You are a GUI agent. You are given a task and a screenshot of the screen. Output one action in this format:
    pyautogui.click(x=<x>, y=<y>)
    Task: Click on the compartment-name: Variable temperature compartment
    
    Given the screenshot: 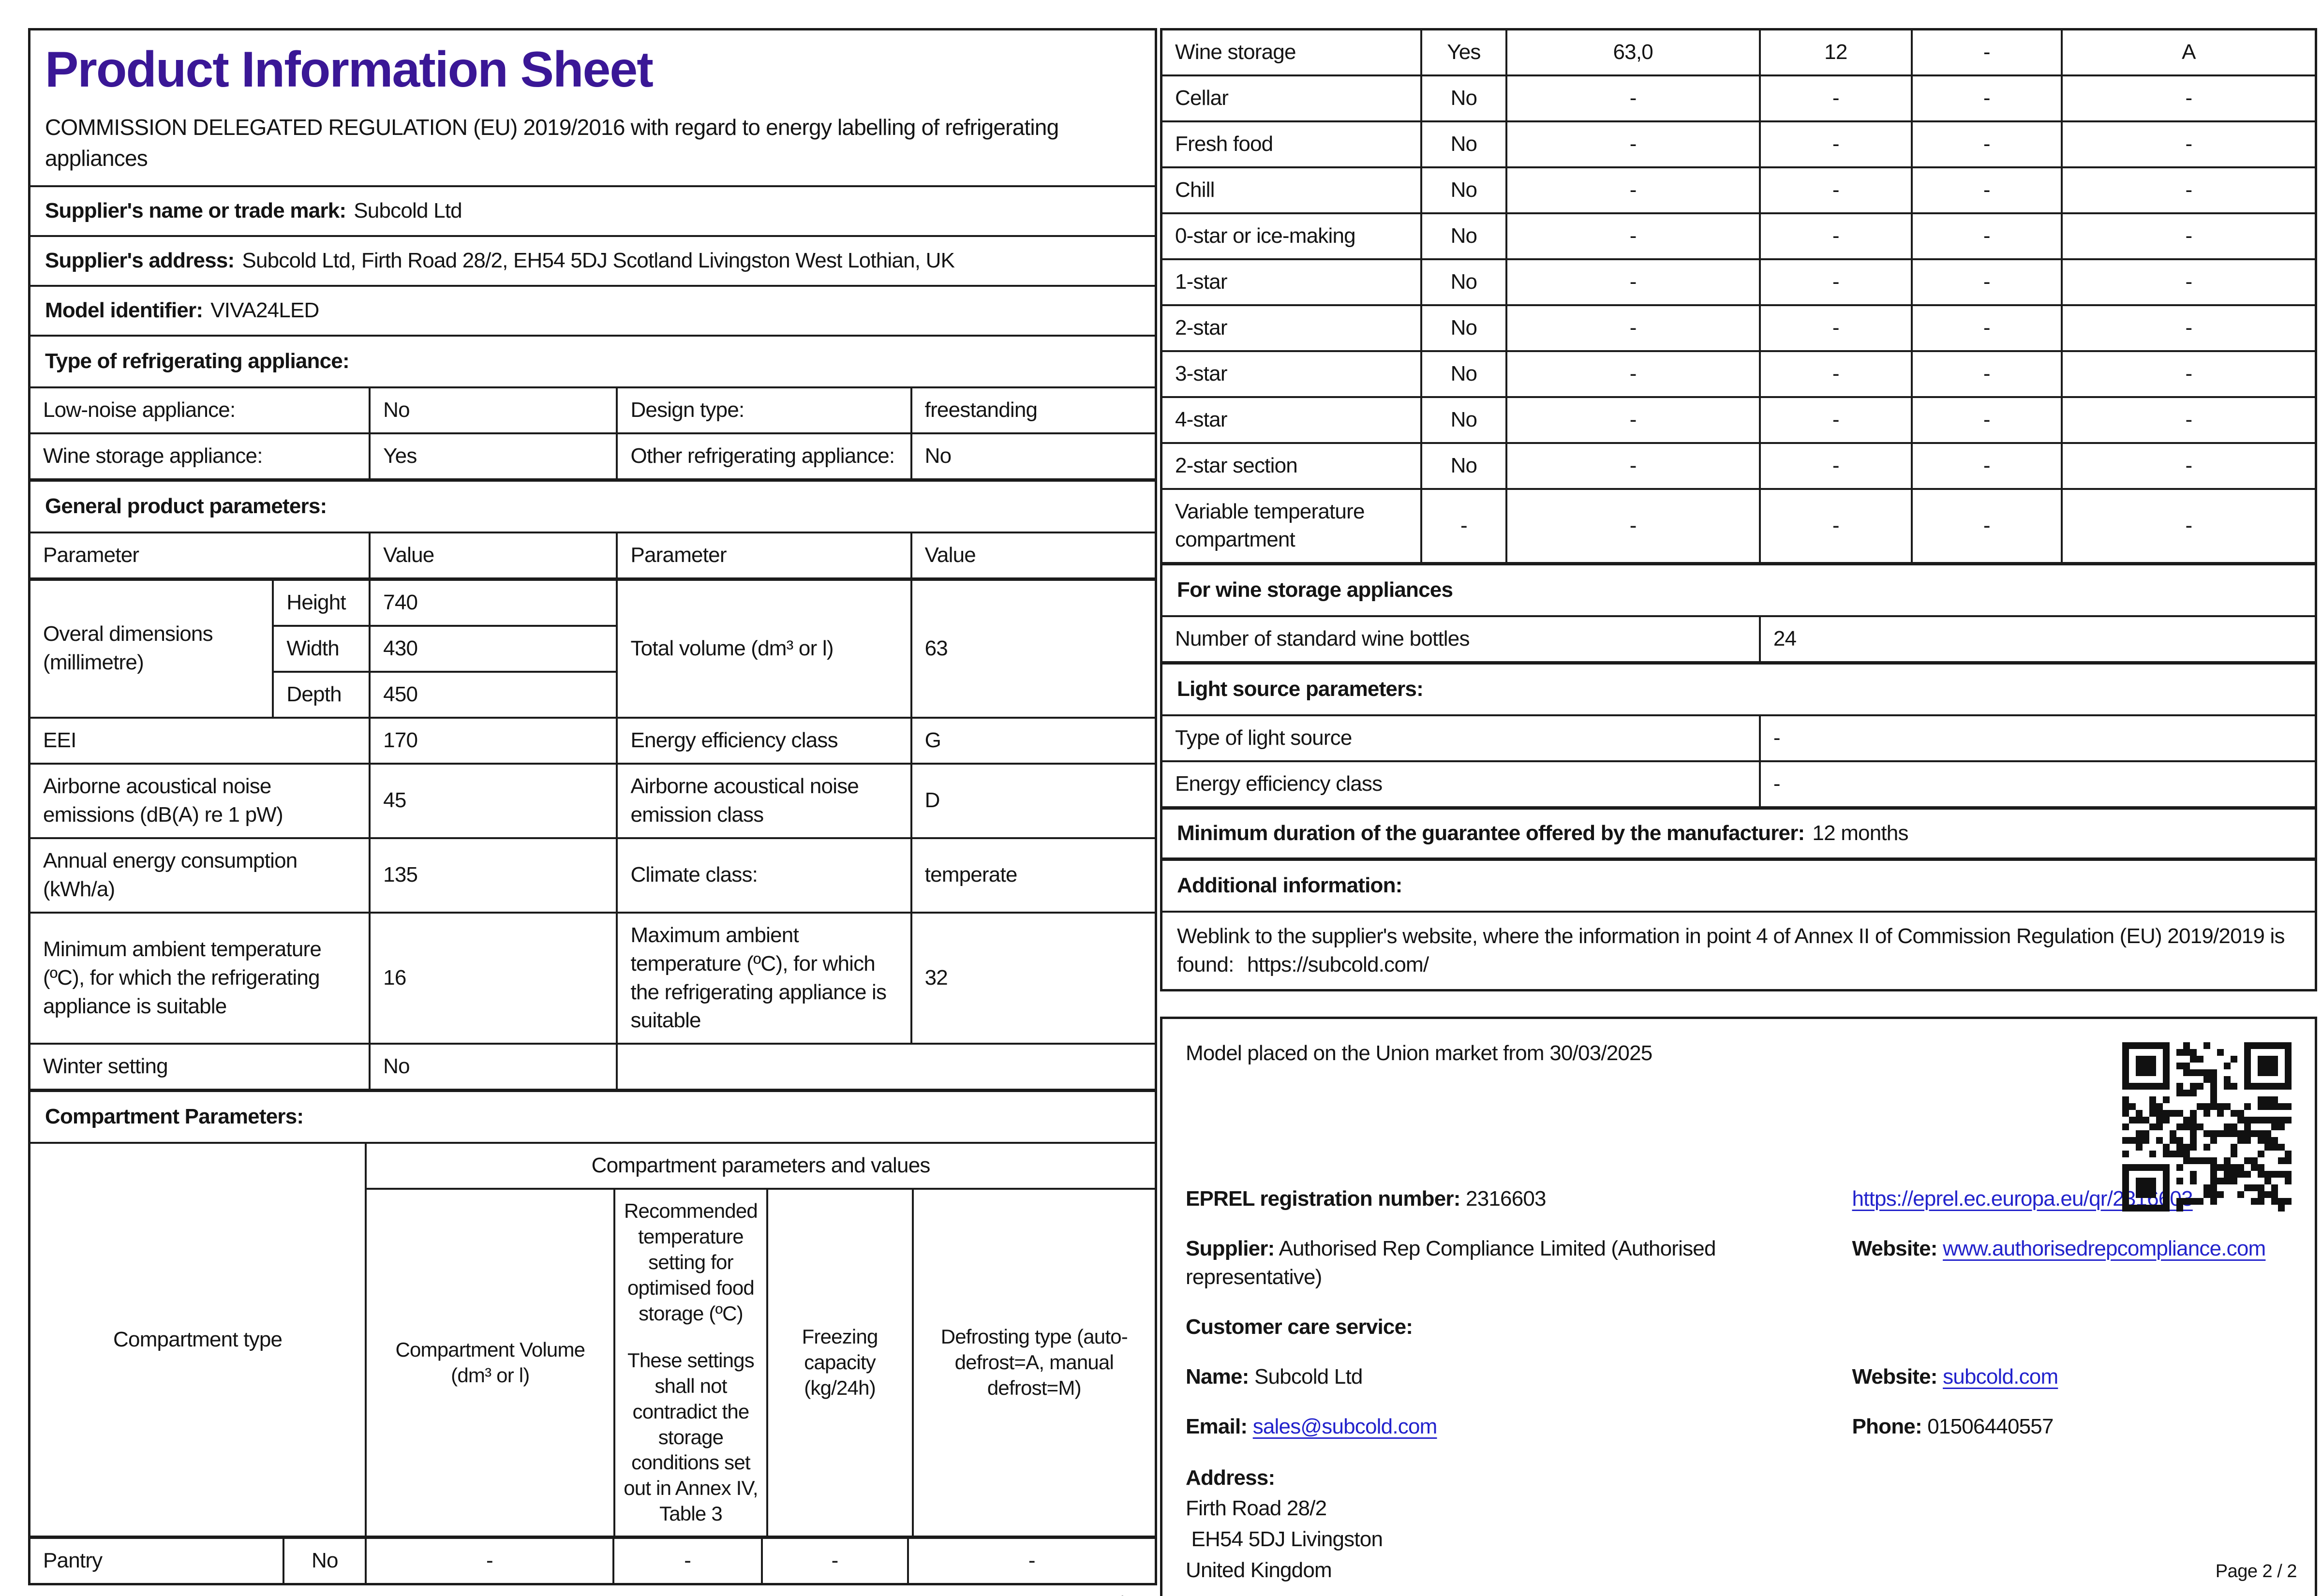 What is the action you would take?
    pyautogui.click(x=1270, y=525)
    